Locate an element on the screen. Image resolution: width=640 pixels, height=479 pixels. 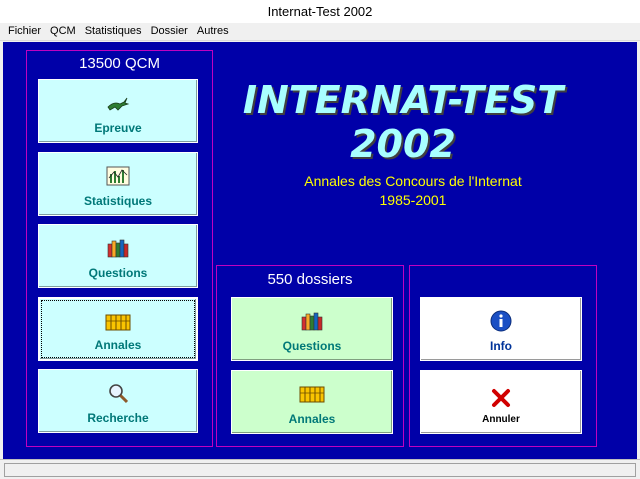
annuler-button: Annuler is located at coordinates (501, 402).